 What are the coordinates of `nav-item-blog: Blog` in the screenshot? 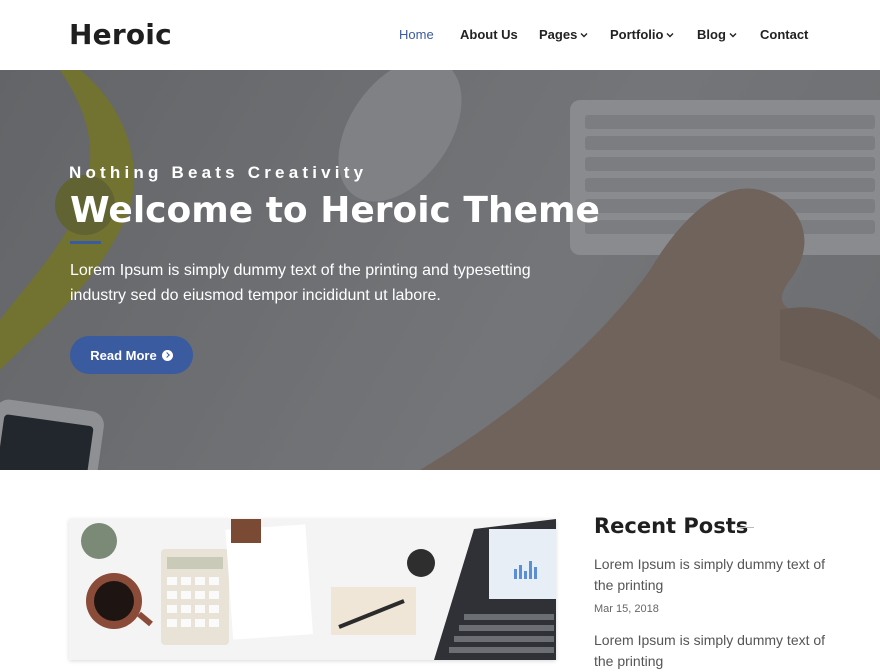 It's located at (717, 34).